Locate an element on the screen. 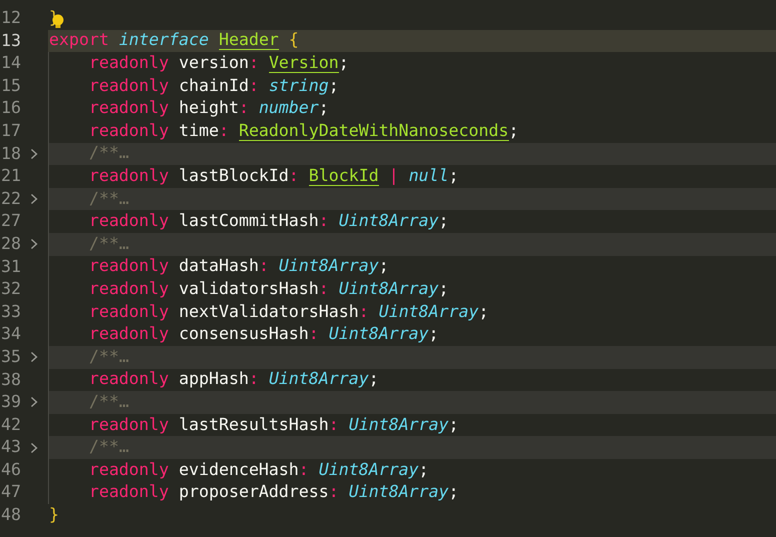  line-number: 31 is located at coordinates (10, 267).